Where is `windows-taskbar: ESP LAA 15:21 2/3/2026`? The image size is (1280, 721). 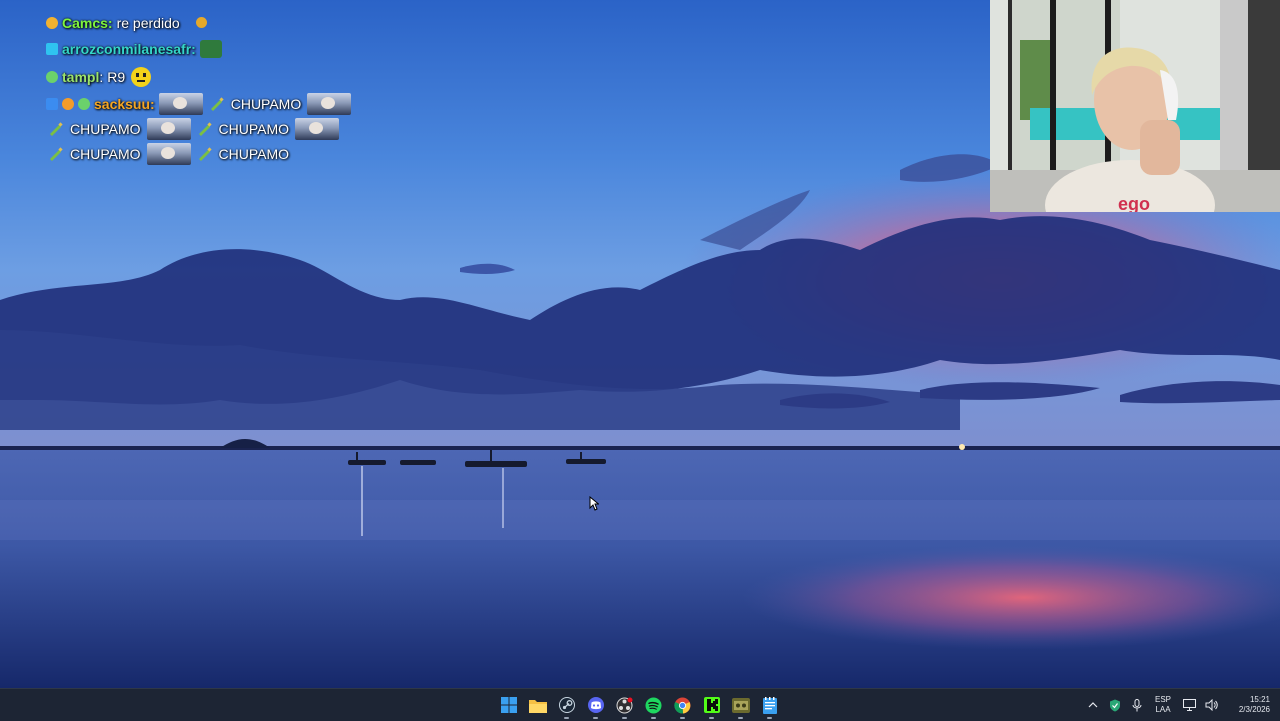
windows-taskbar: ESP LAA 15:21 2/3/2026 is located at coordinates (640, 704).